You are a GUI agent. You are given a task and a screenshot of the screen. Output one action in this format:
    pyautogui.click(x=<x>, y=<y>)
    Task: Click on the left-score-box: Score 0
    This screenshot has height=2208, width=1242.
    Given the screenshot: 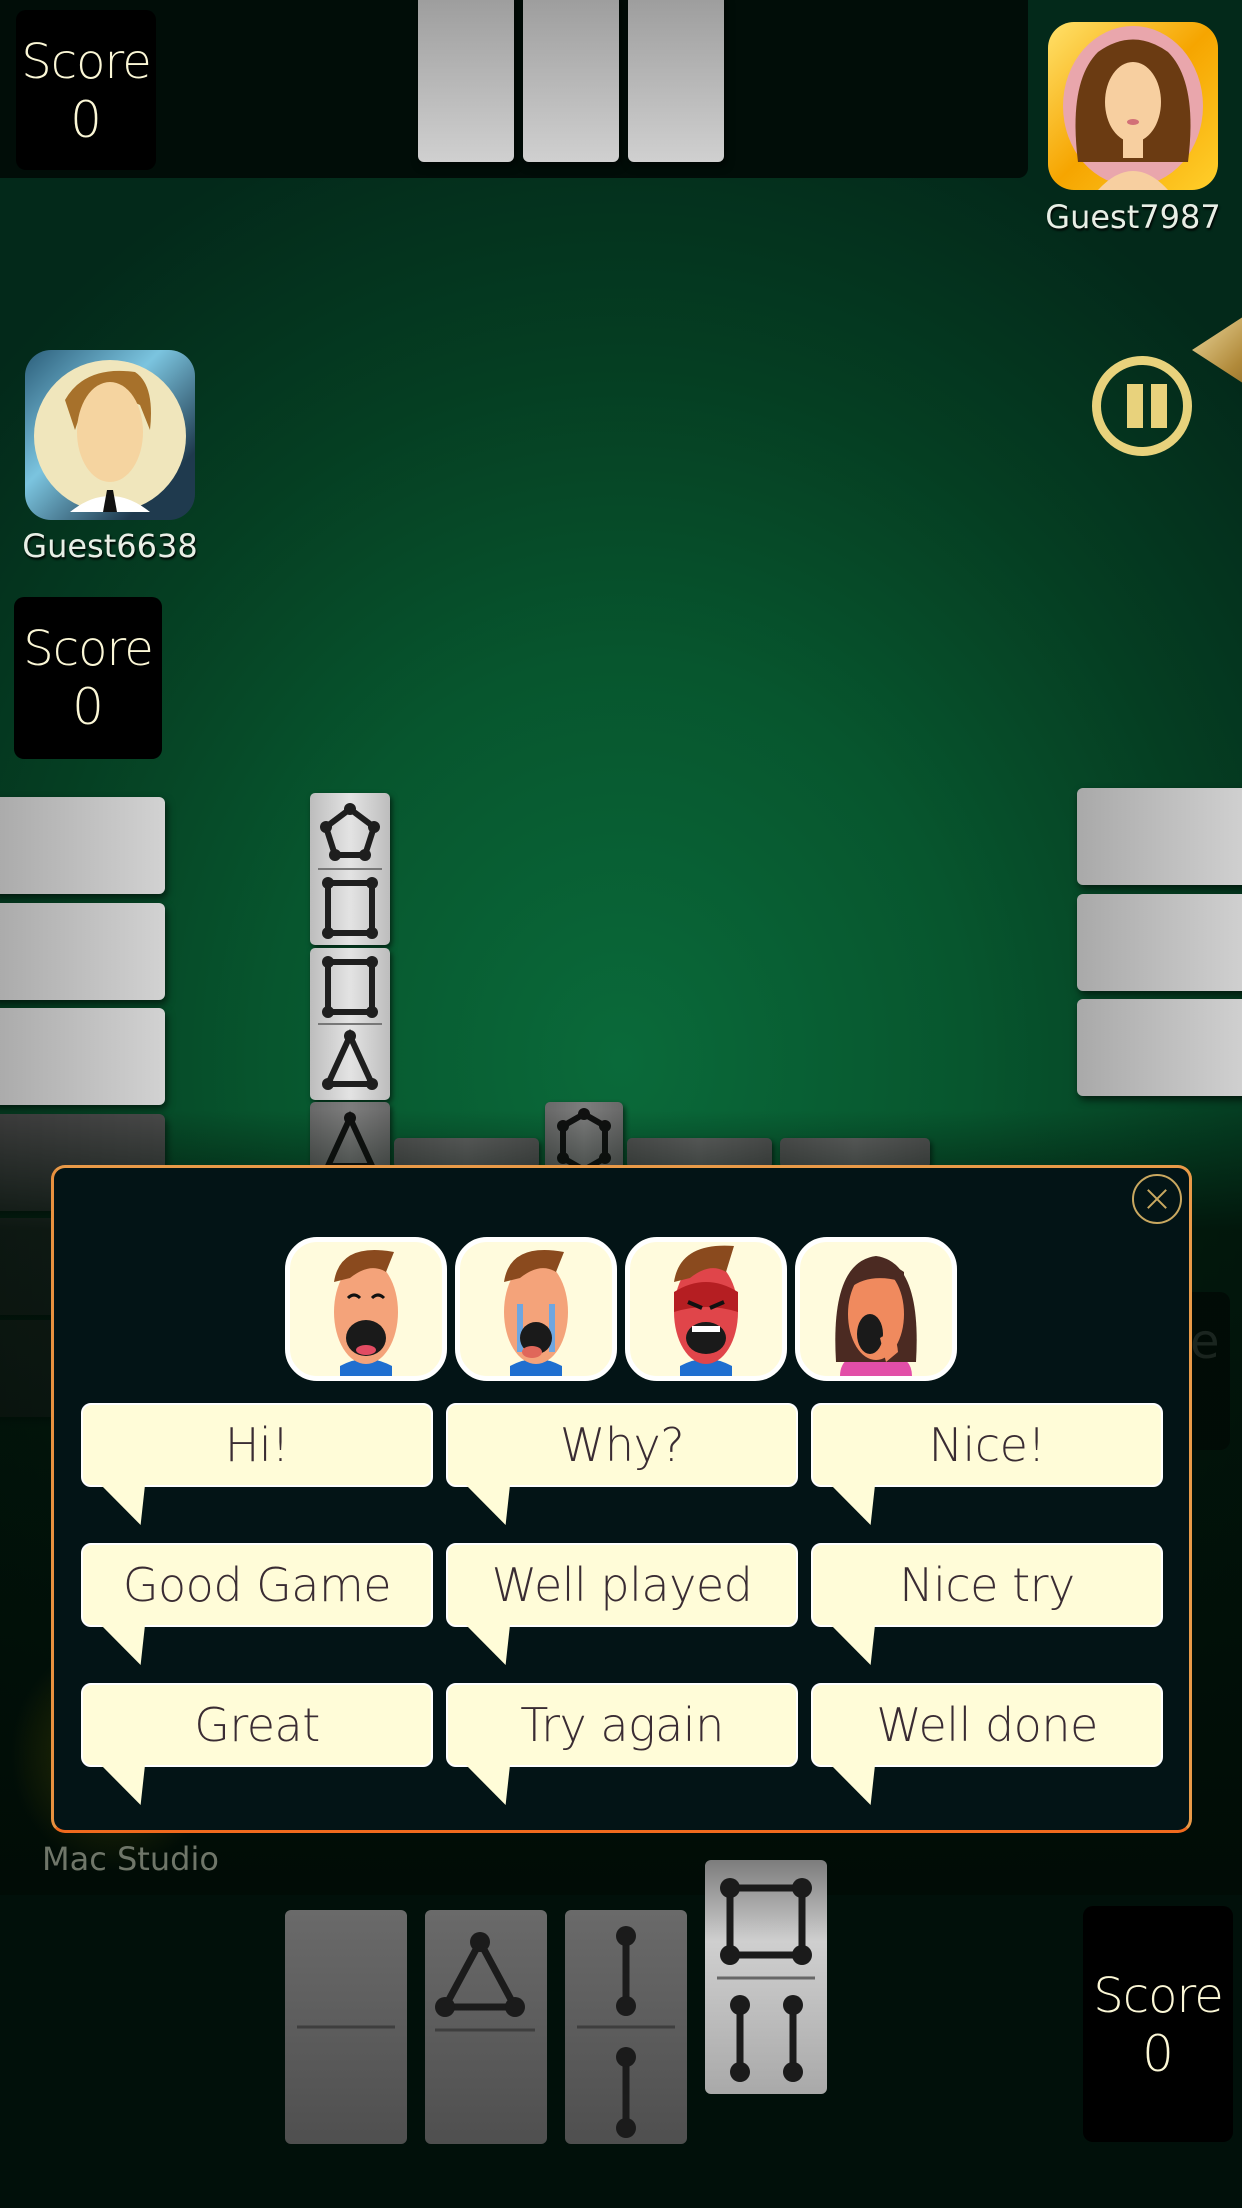 What is the action you would take?
    pyautogui.click(x=88, y=678)
    